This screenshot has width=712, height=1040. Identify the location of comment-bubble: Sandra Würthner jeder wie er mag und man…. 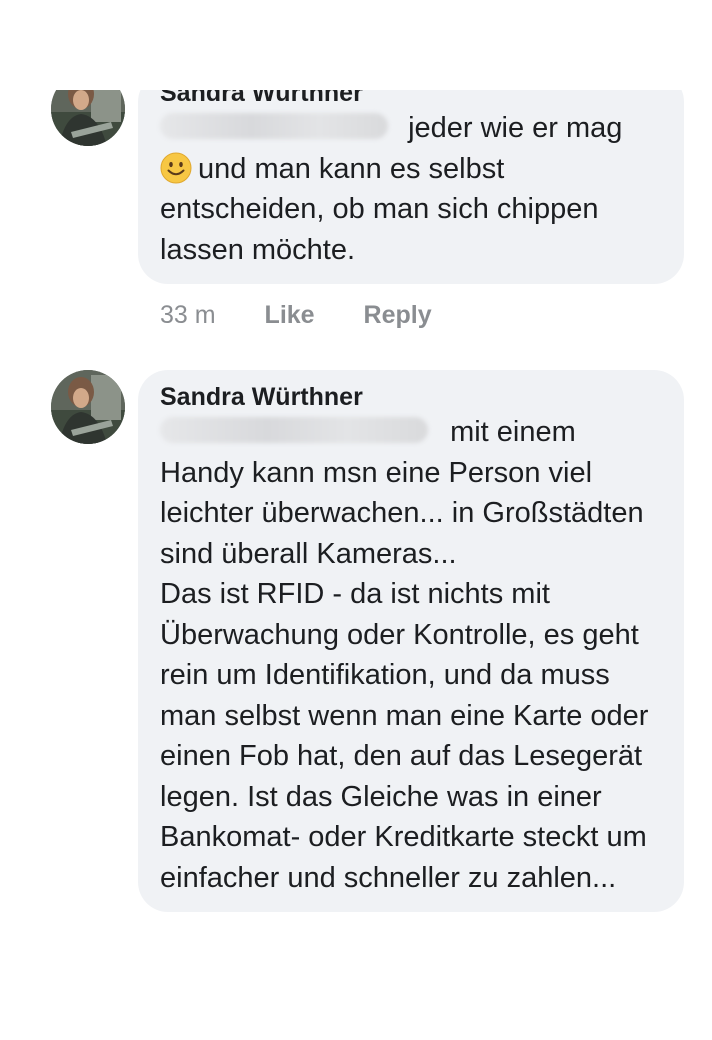
(411, 187).